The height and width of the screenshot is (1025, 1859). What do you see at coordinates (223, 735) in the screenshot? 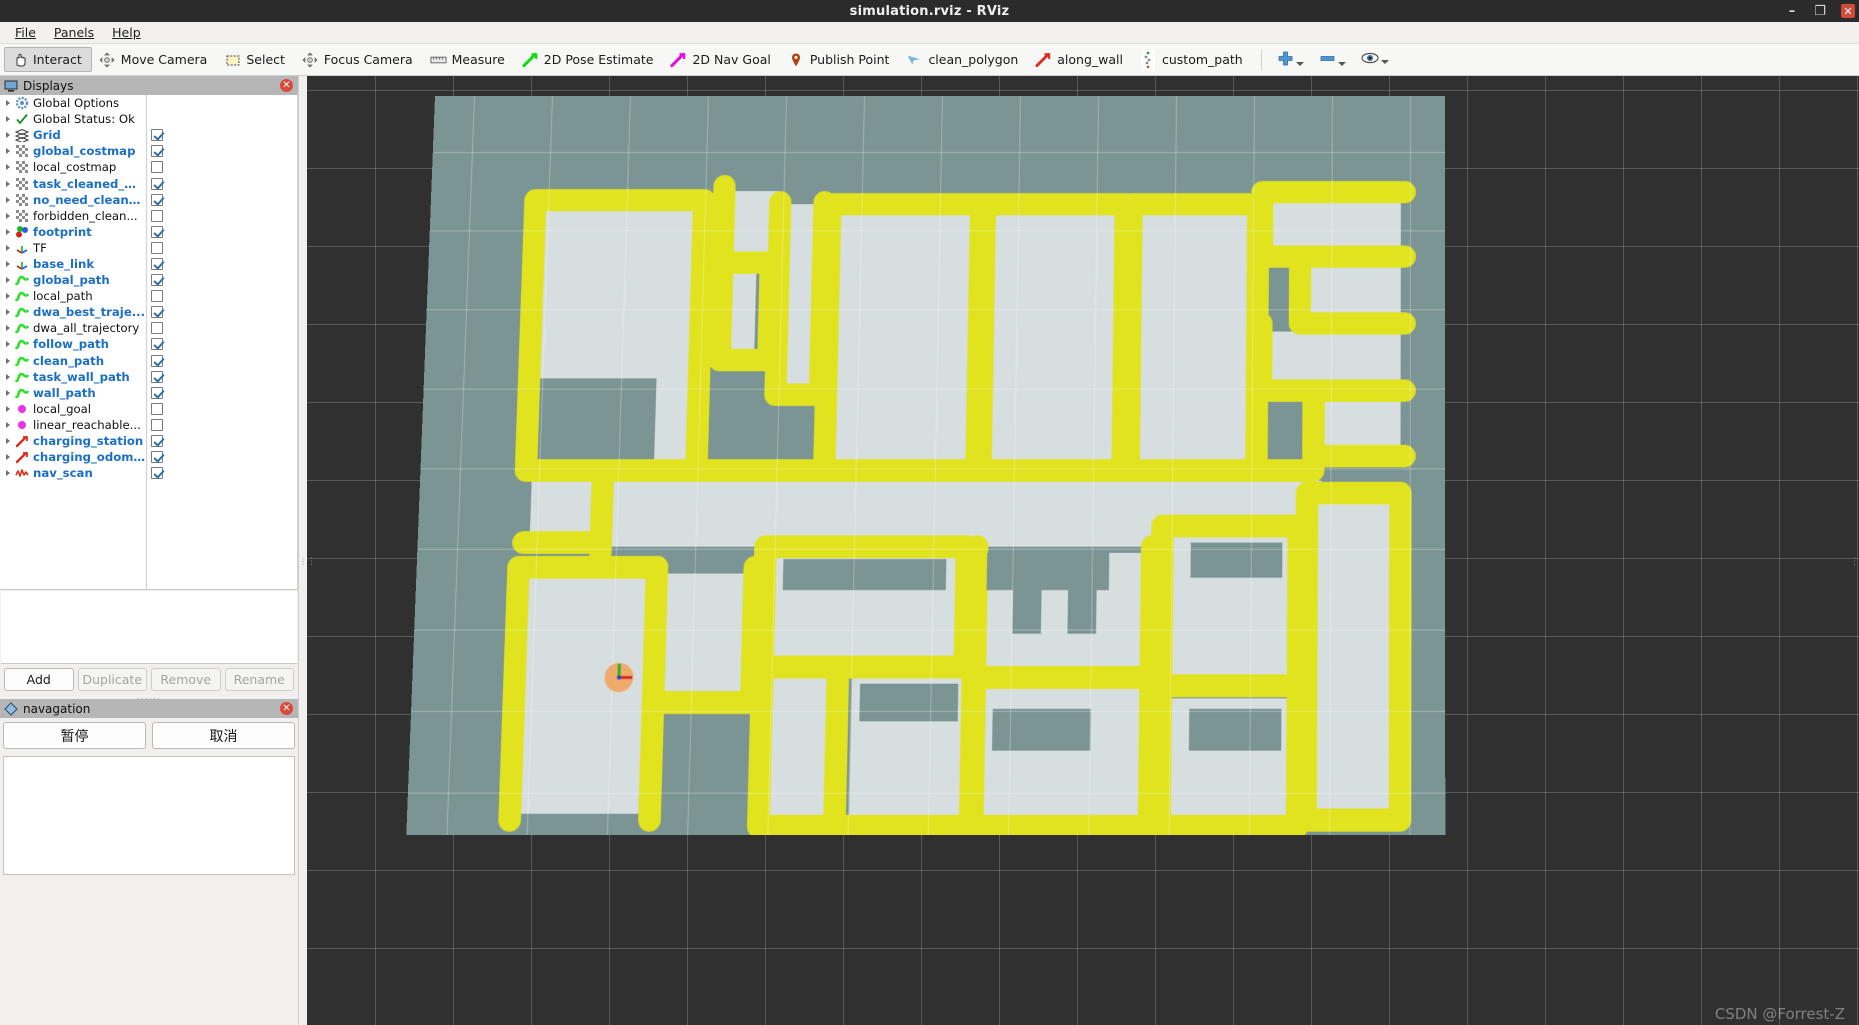
I see `cancel-button: 取消` at bounding box center [223, 735].